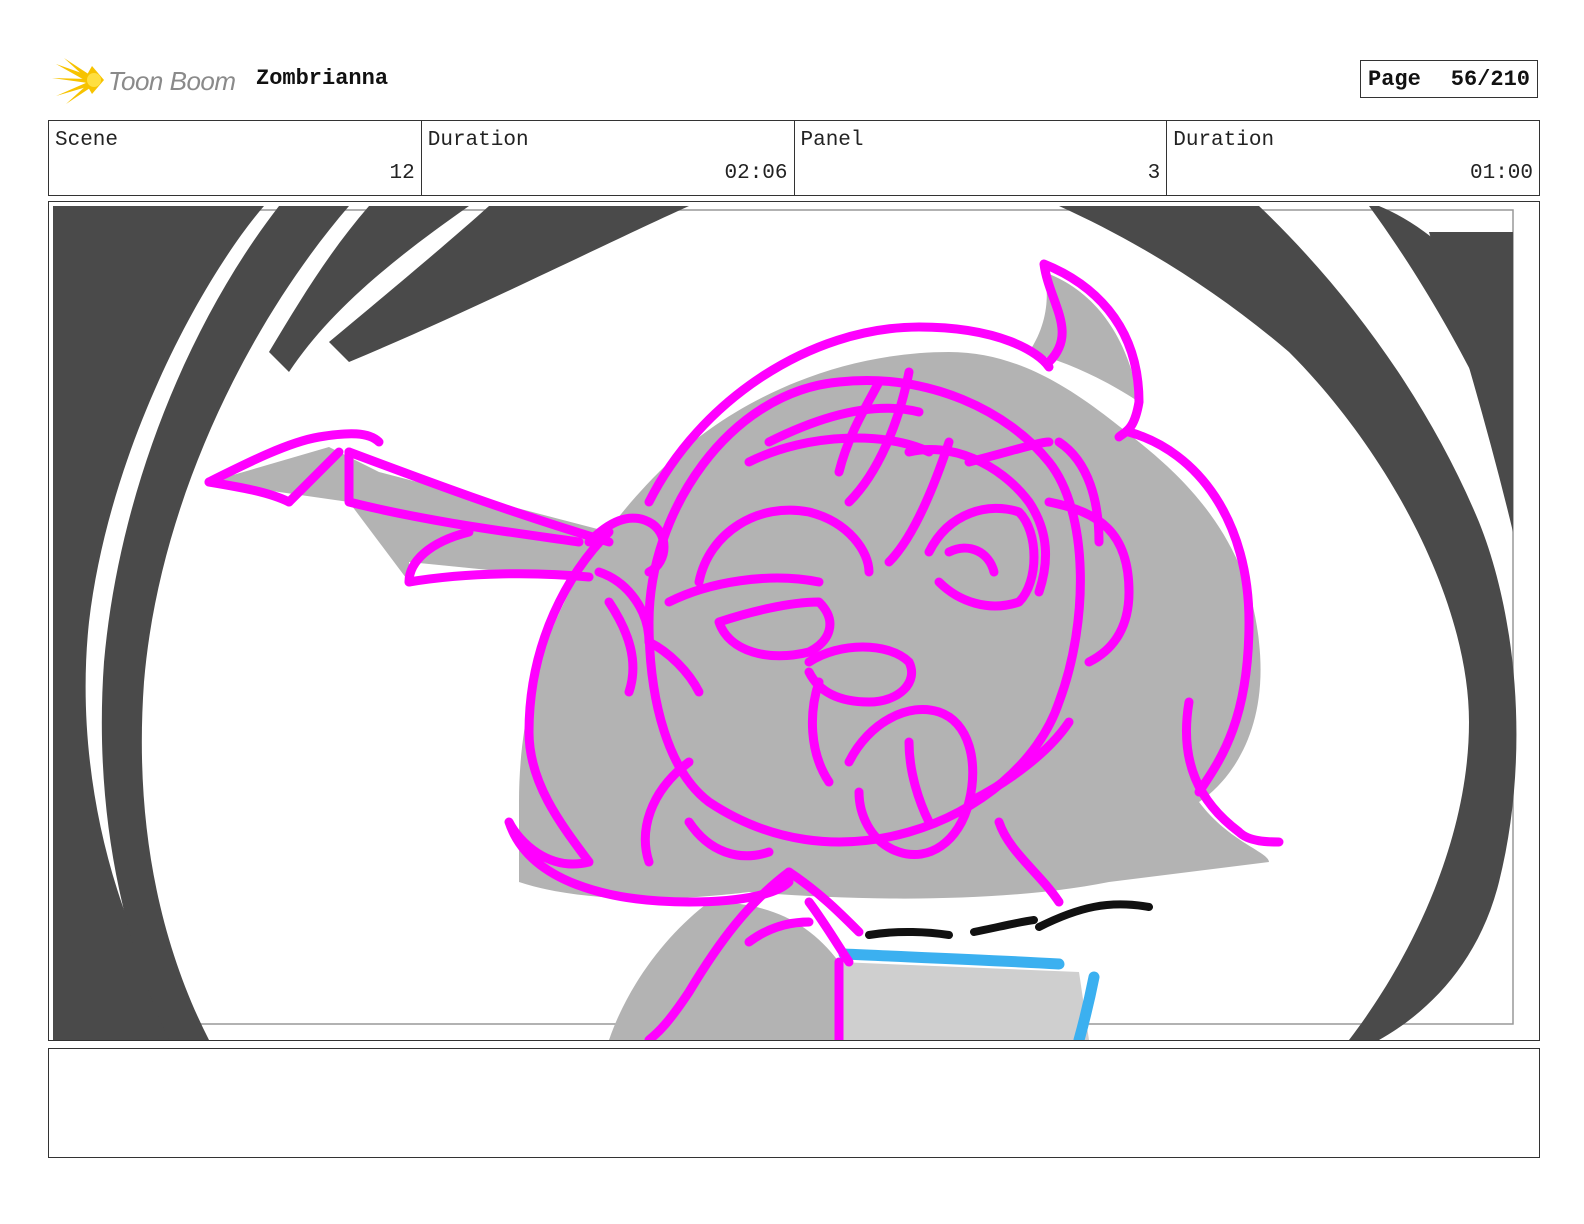 The width and height of the screenshot is (1584, 1224). I want to click on panel-label: Panel, so click(832, 140).